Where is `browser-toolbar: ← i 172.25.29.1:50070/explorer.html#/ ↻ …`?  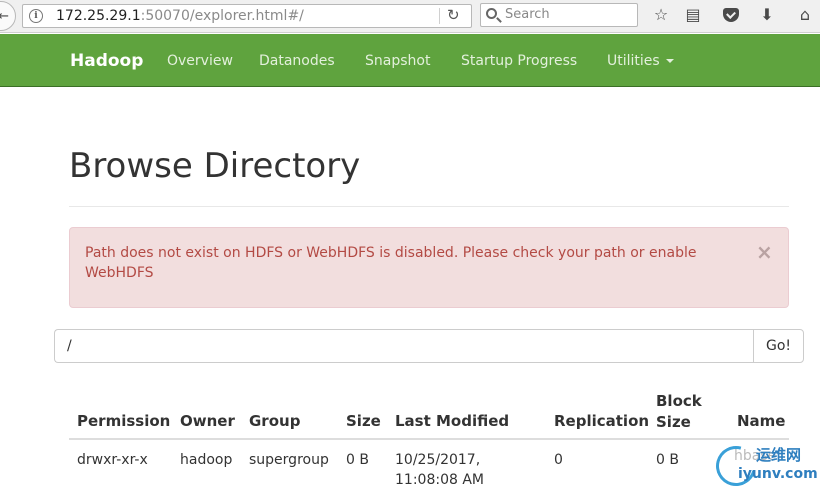
browser-toolbar: ← i 172.25.29.1:50070/explorer.html#/ ↻ … is located at coordinates (410, 16).